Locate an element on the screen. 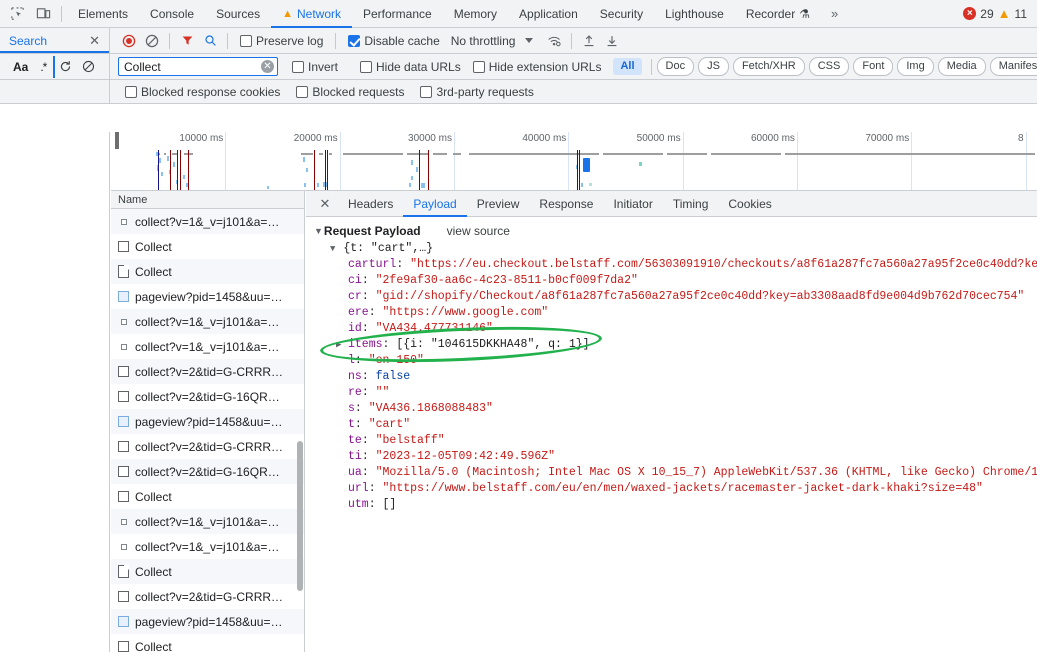 Image resolution: width=1037 pixels, height=652 pixels. detail-tab-payload: Payload is located at coordinates (434, 204).